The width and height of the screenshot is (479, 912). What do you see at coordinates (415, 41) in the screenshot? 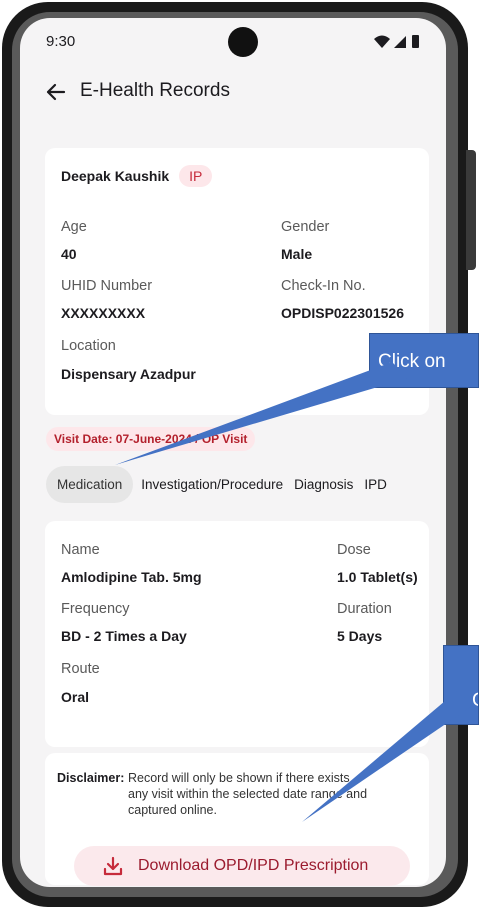
I see `battery-icon` at bounding box center [415, 41].